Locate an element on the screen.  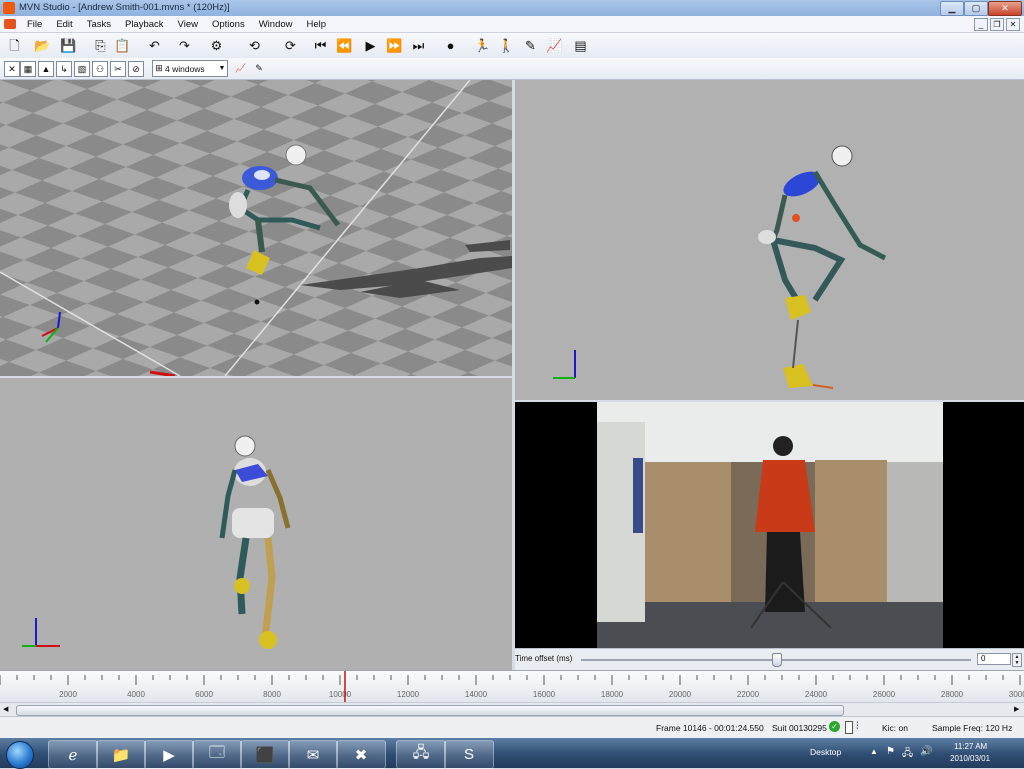
doc-minimize-button: _ is located at coordinates (981, 24).